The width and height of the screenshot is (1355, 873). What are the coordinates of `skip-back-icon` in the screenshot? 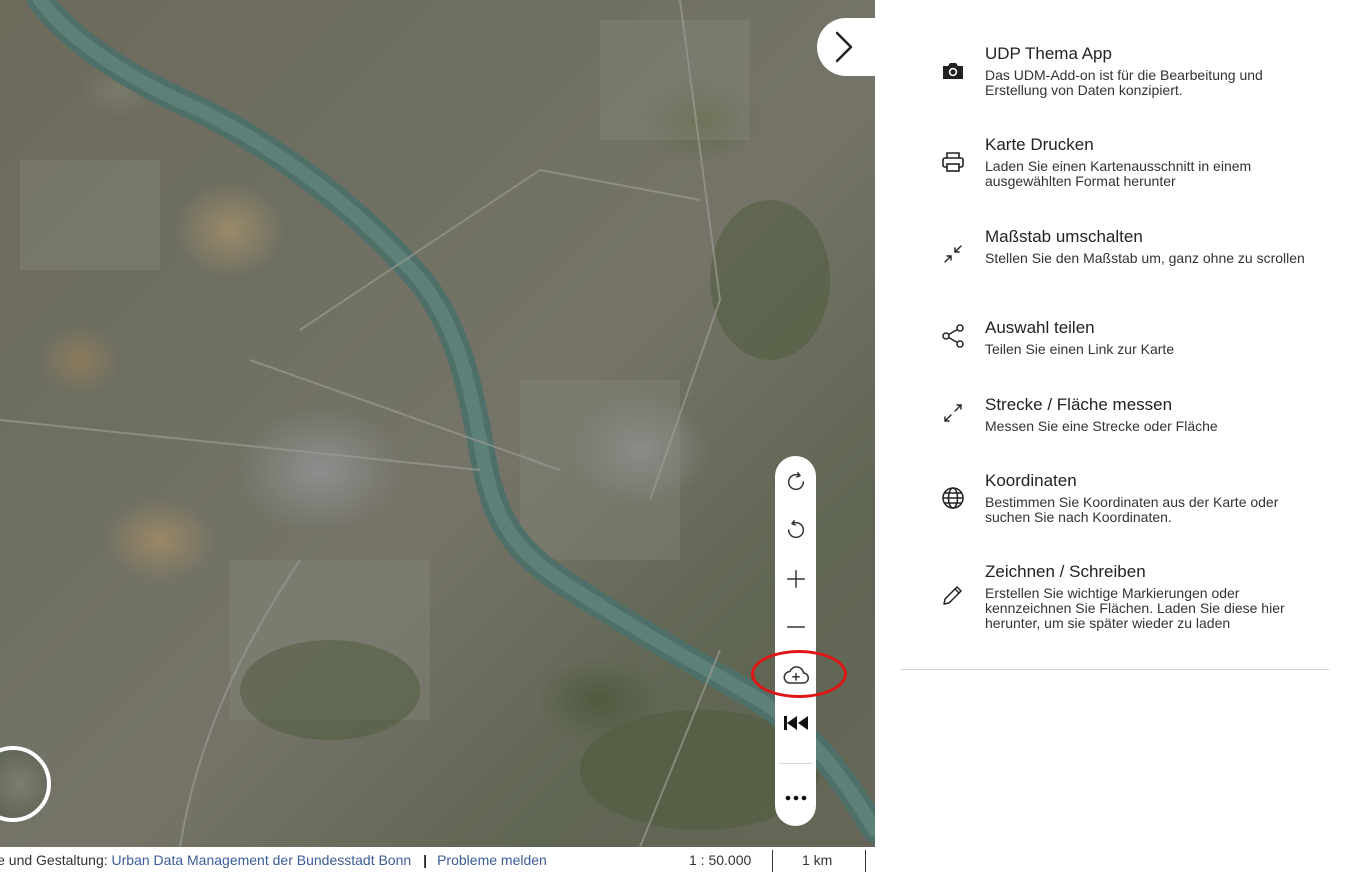 It's located at (795, 723).